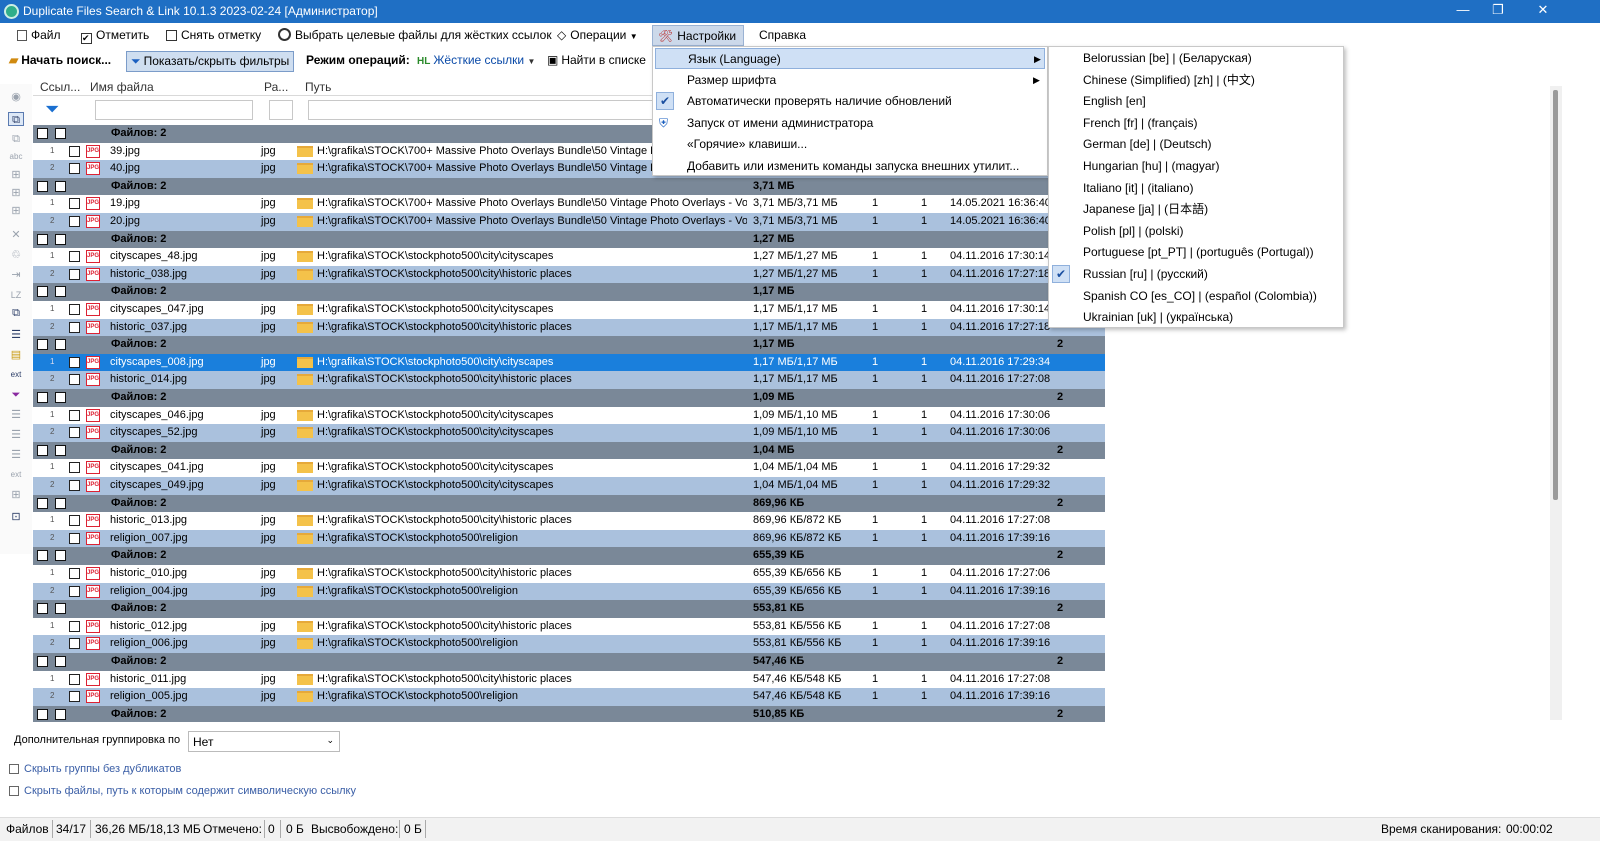 The height and width of the screenshot is (860, 1600). What do you see at coordinates (1196, 274) in the screenshot?
I see `language-item: ✔ Russian [ru] | (русский)` at bounding box center [1196, 274].